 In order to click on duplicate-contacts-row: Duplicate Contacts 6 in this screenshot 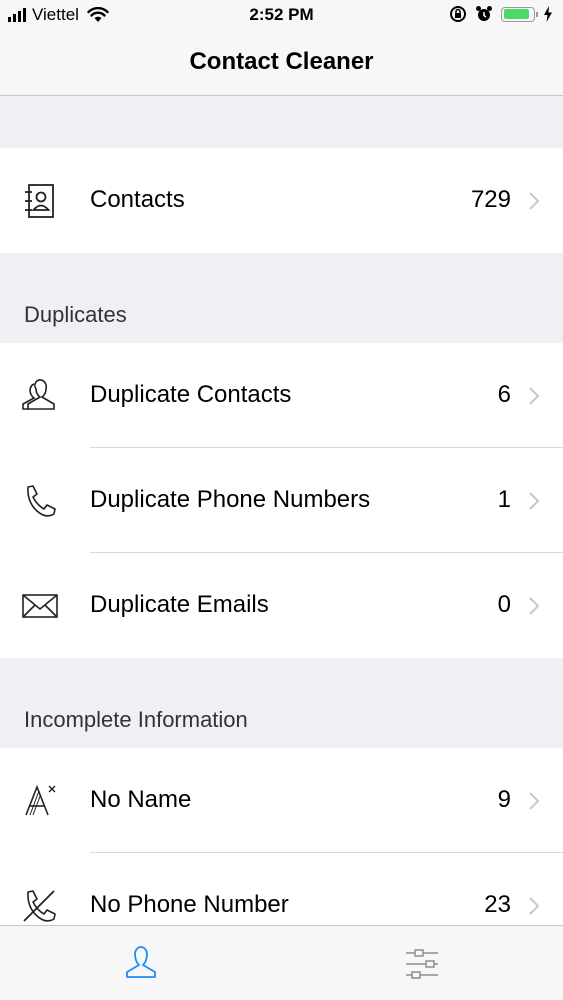, I will do `click(281, 395)`.